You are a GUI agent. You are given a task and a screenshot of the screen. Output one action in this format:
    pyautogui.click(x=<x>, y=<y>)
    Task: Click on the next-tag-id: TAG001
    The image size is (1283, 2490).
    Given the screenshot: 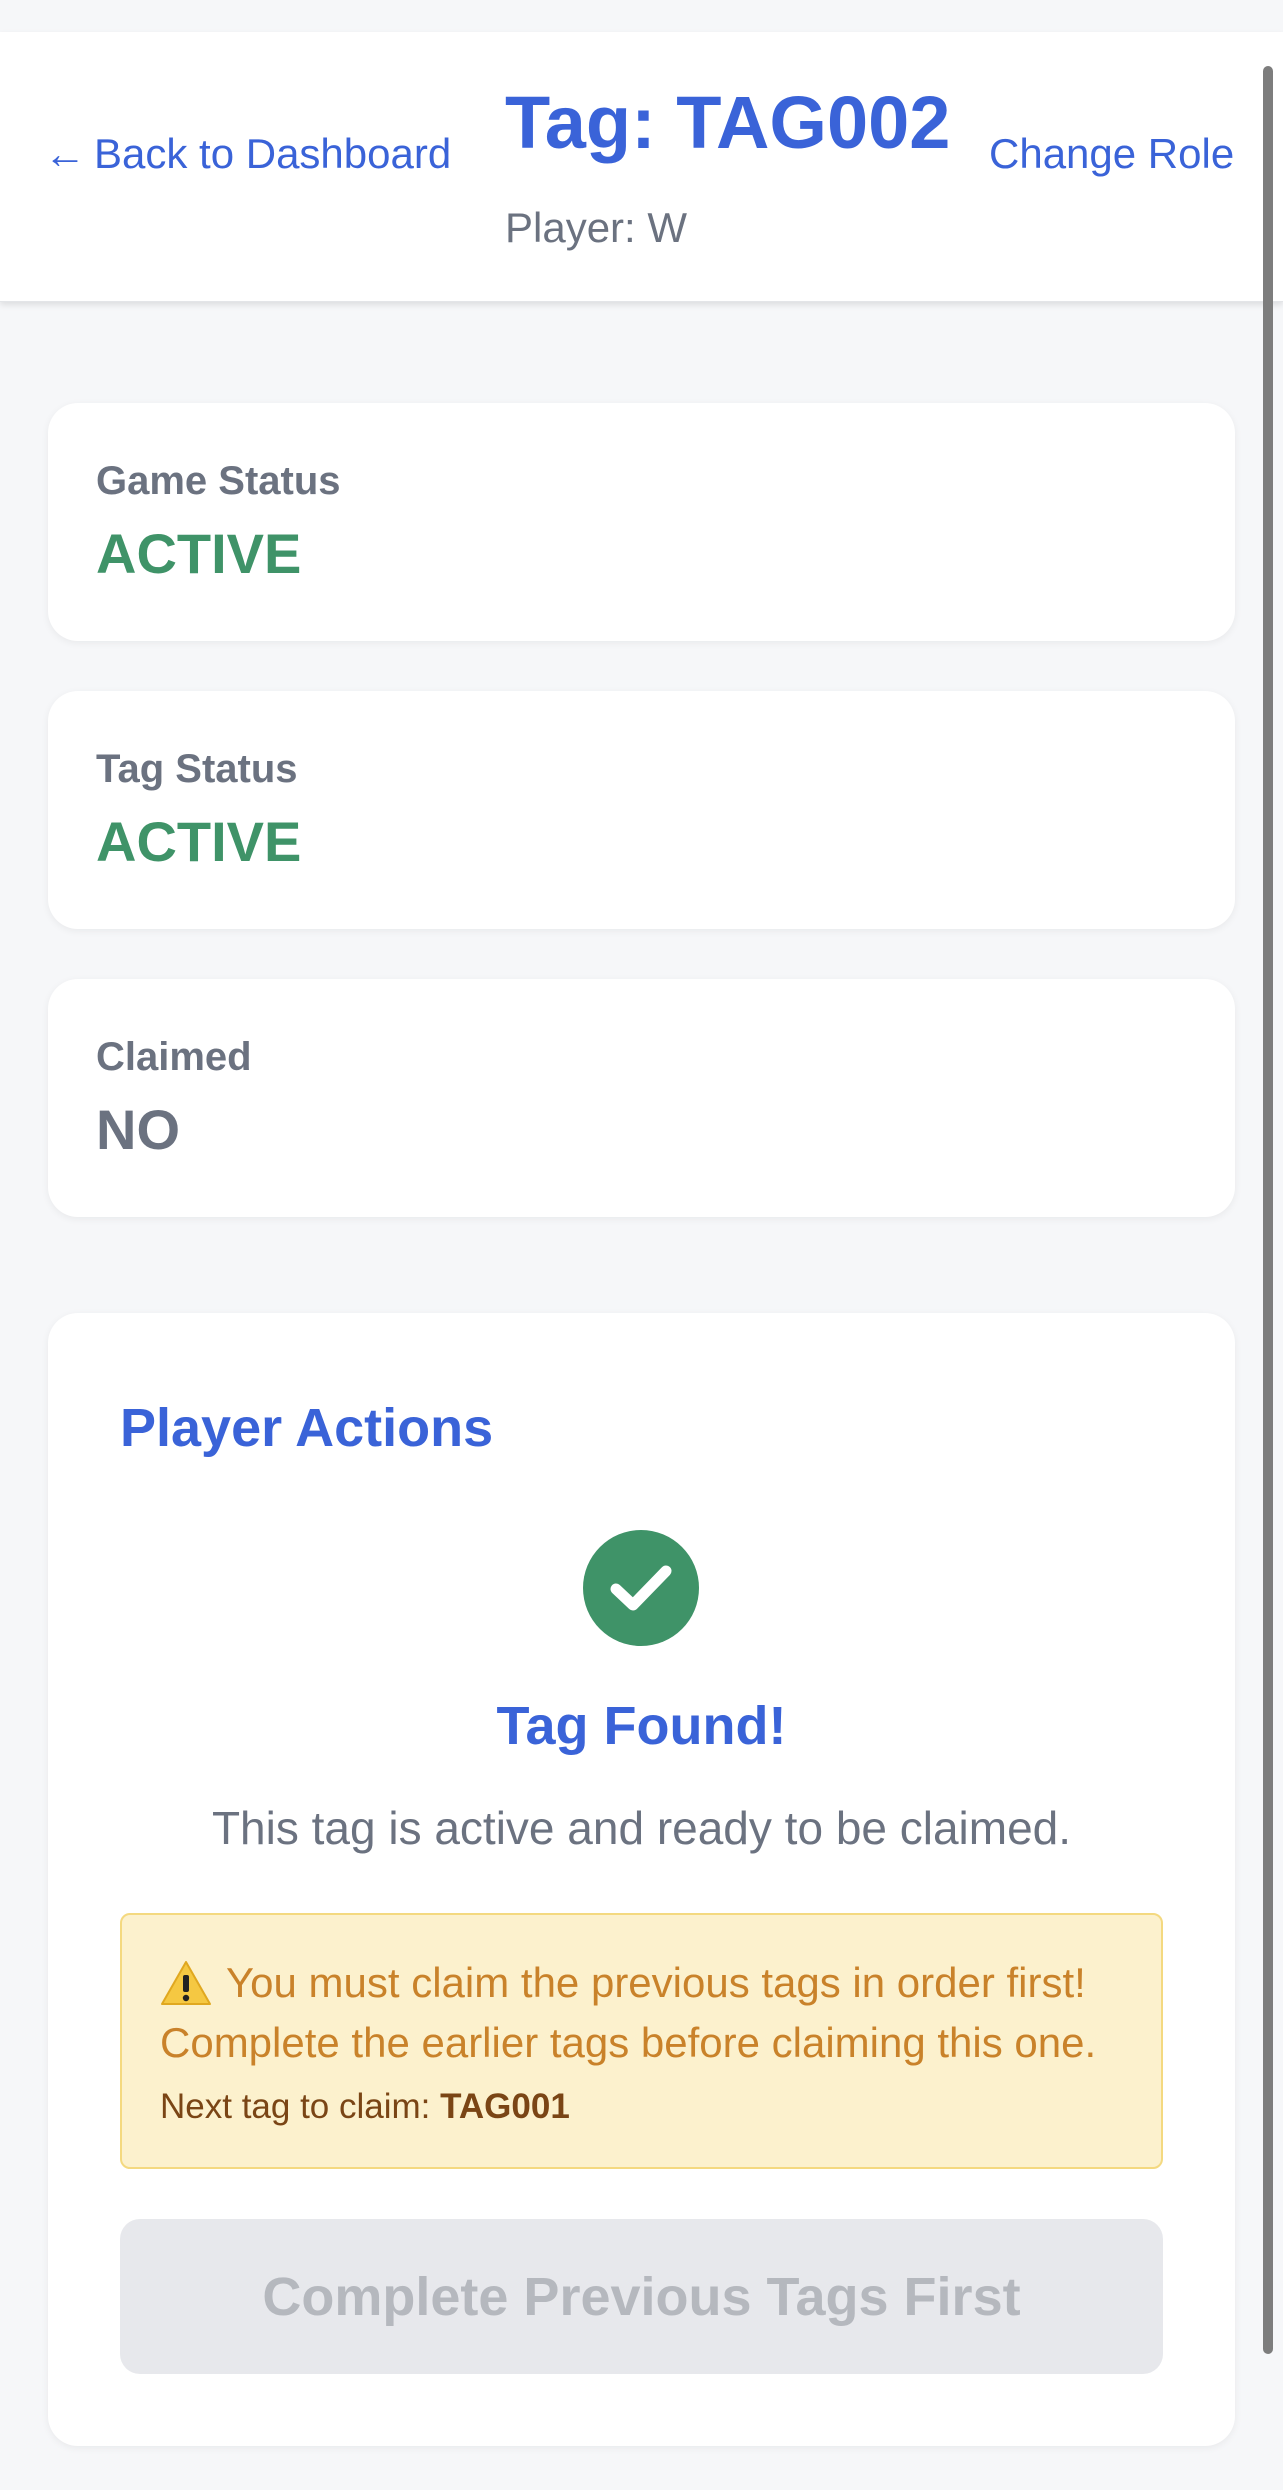 What is the action you would take?
    pyautogui.click(x=505, y=2106)
    